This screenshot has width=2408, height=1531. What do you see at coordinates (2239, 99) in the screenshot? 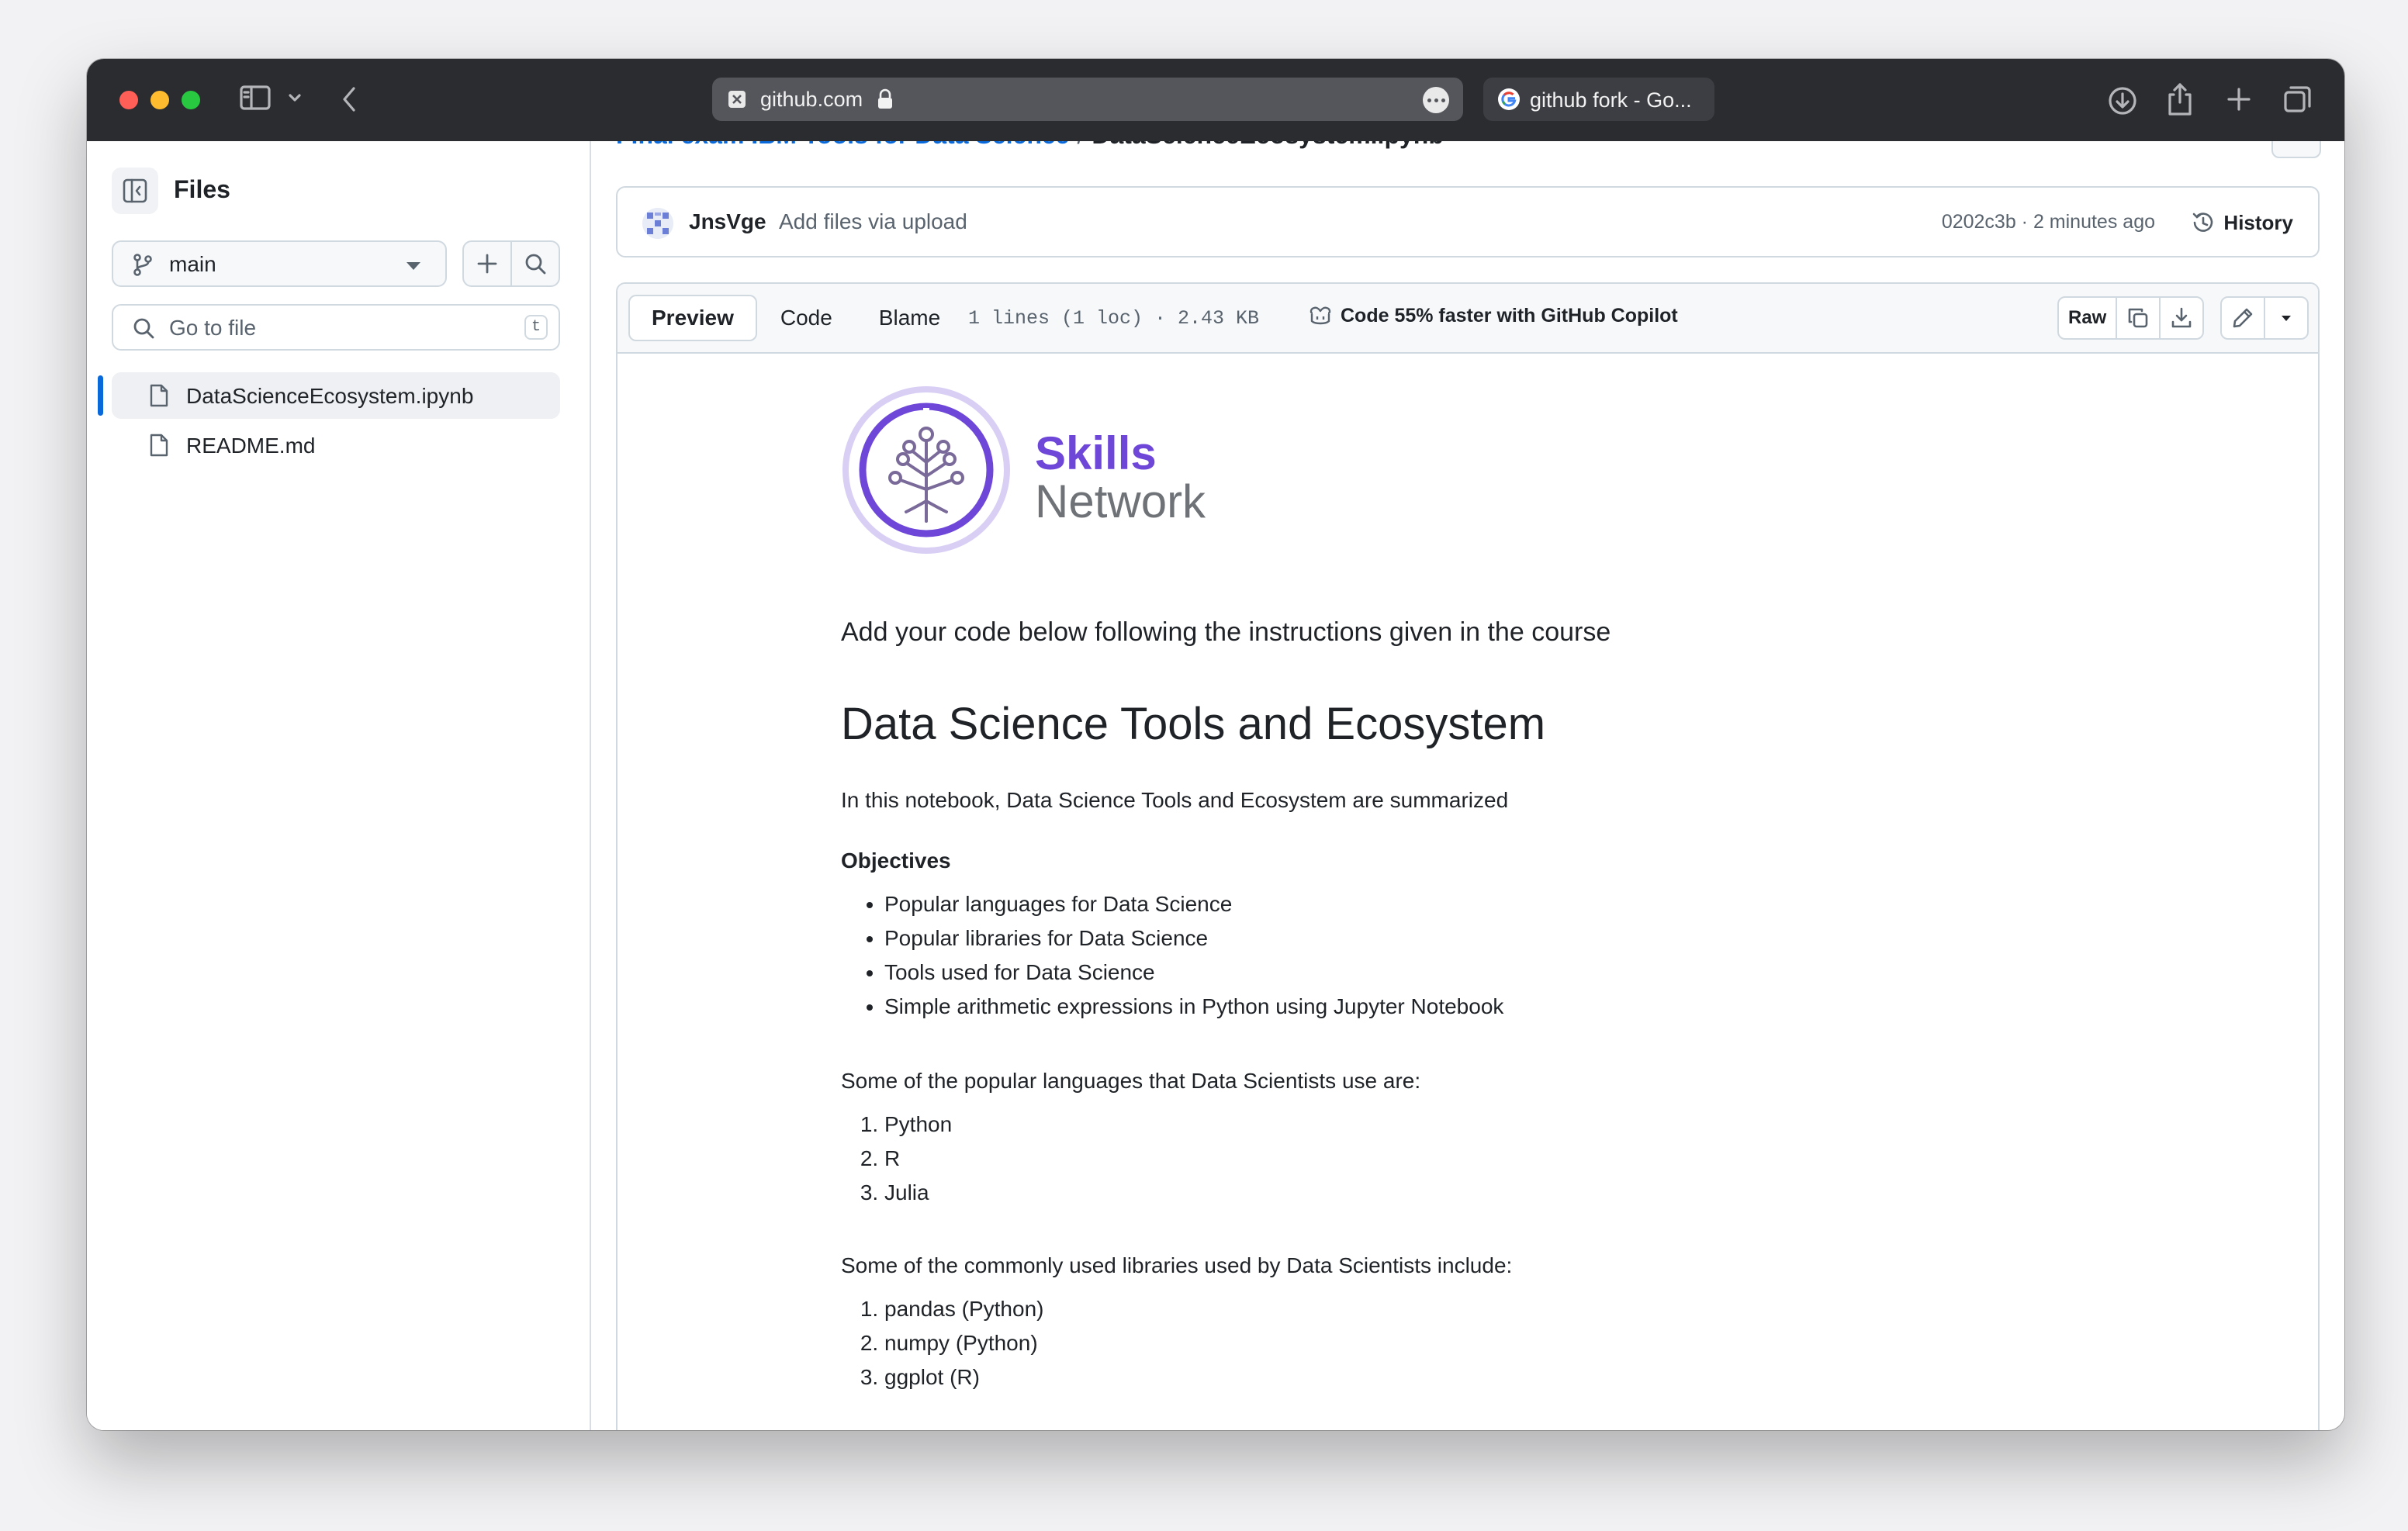
I see `new-tab-icon` at bounding box center [2239, 99].